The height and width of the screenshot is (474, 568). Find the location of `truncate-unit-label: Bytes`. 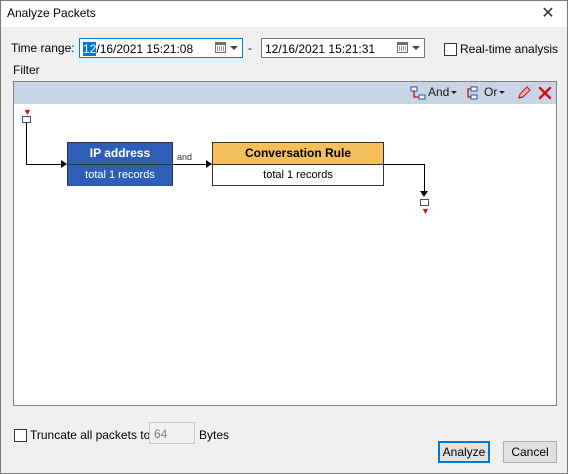

truncate-unit-label: Bytes is located at coordinates (214, 435).